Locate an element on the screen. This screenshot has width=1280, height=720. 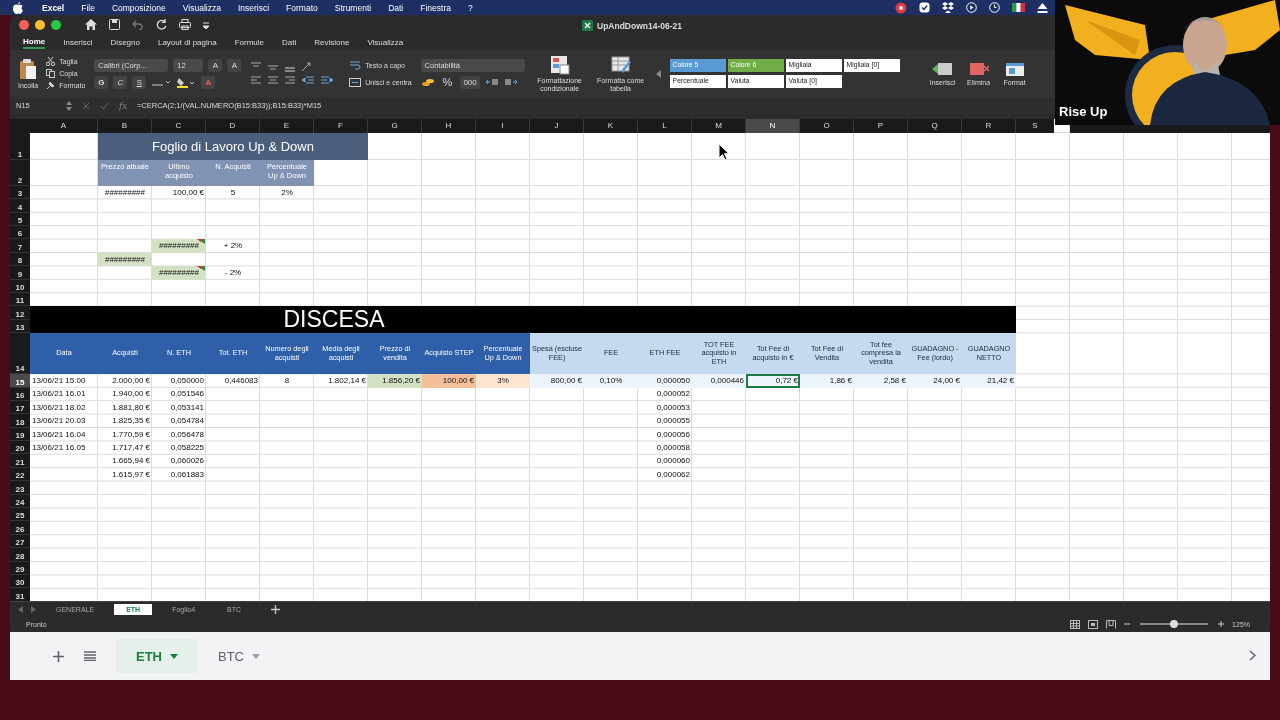
column-header: G is located at coordinates (395, 125).